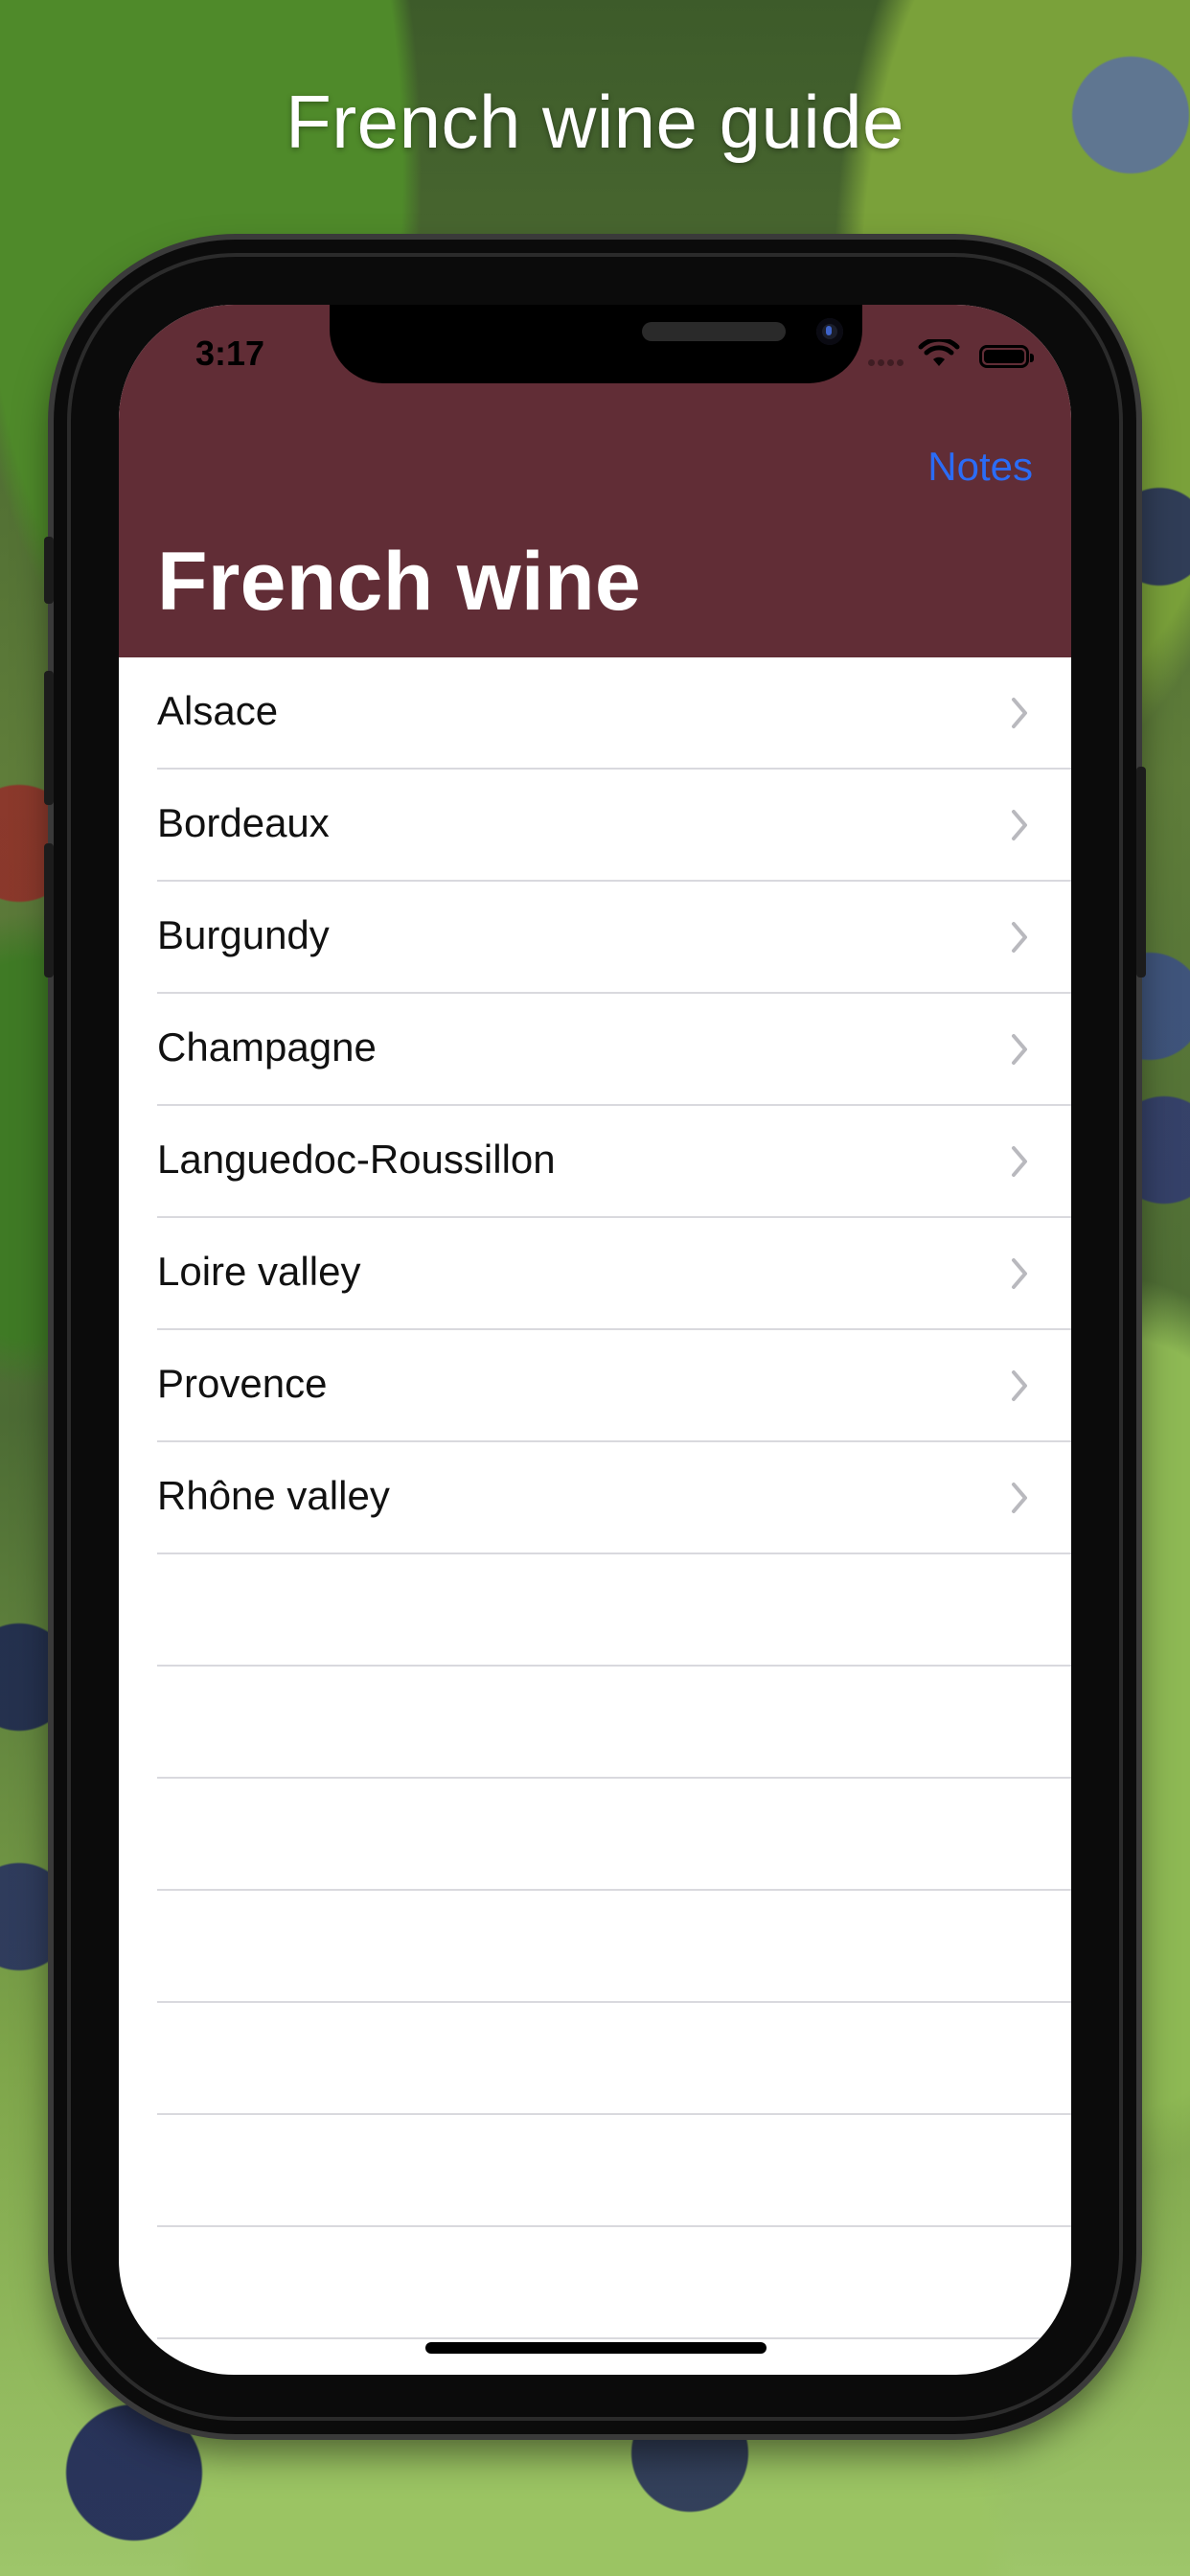 Image resolution: width=1190 pixels, height=2576 pixels. I want to click on front-camera, so click(829, 331).